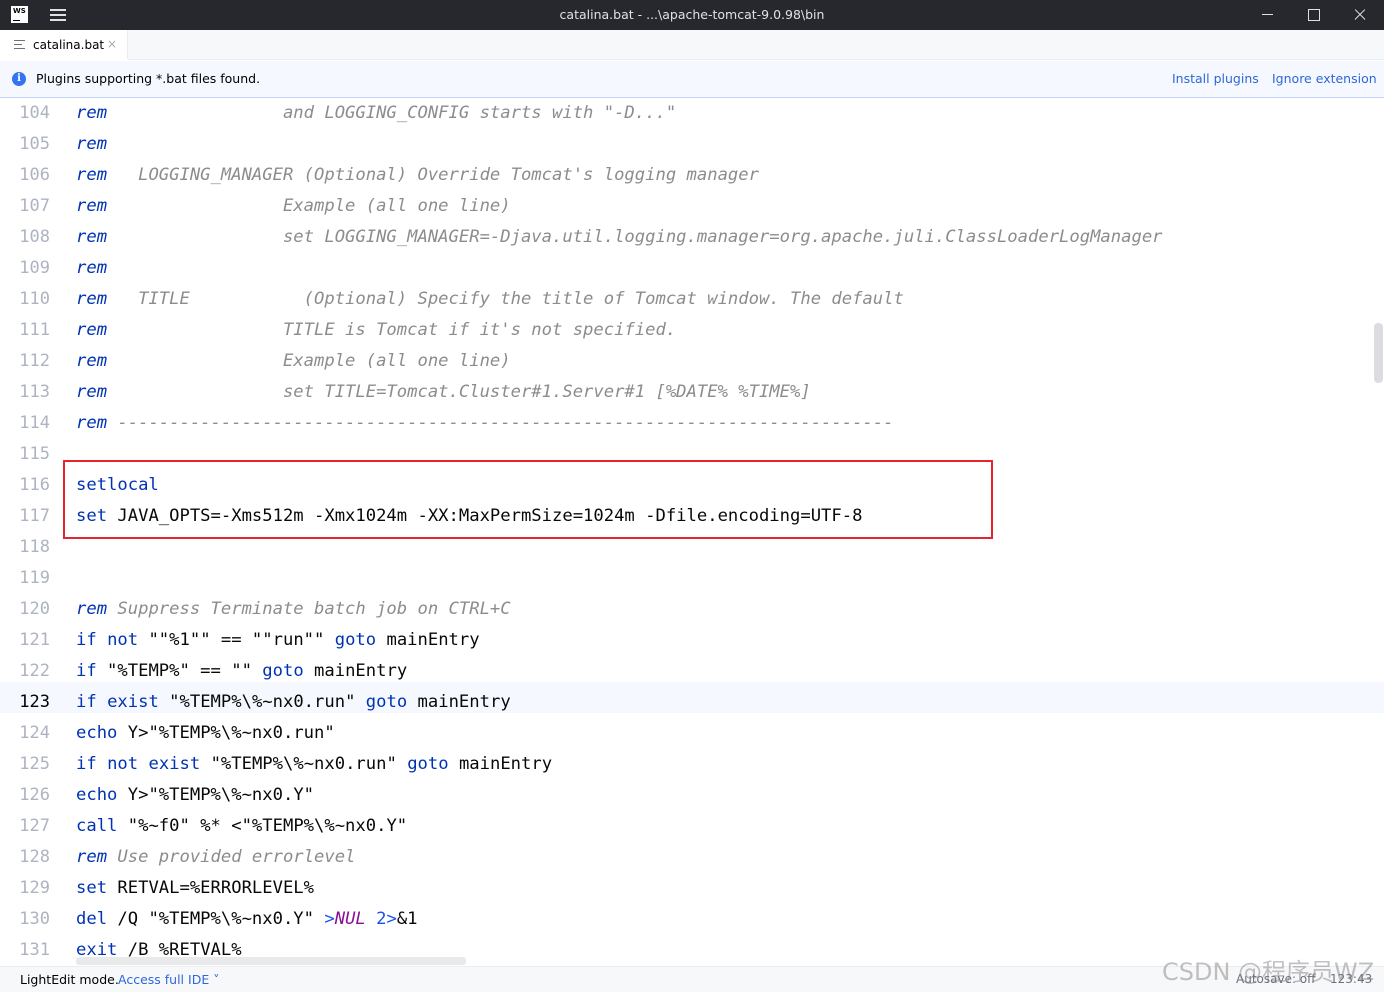 This screenshot has width=1384, height=992. Describe the element at coordinates (34, 950) in the screenshot. I see `line-number: 131` at that location.